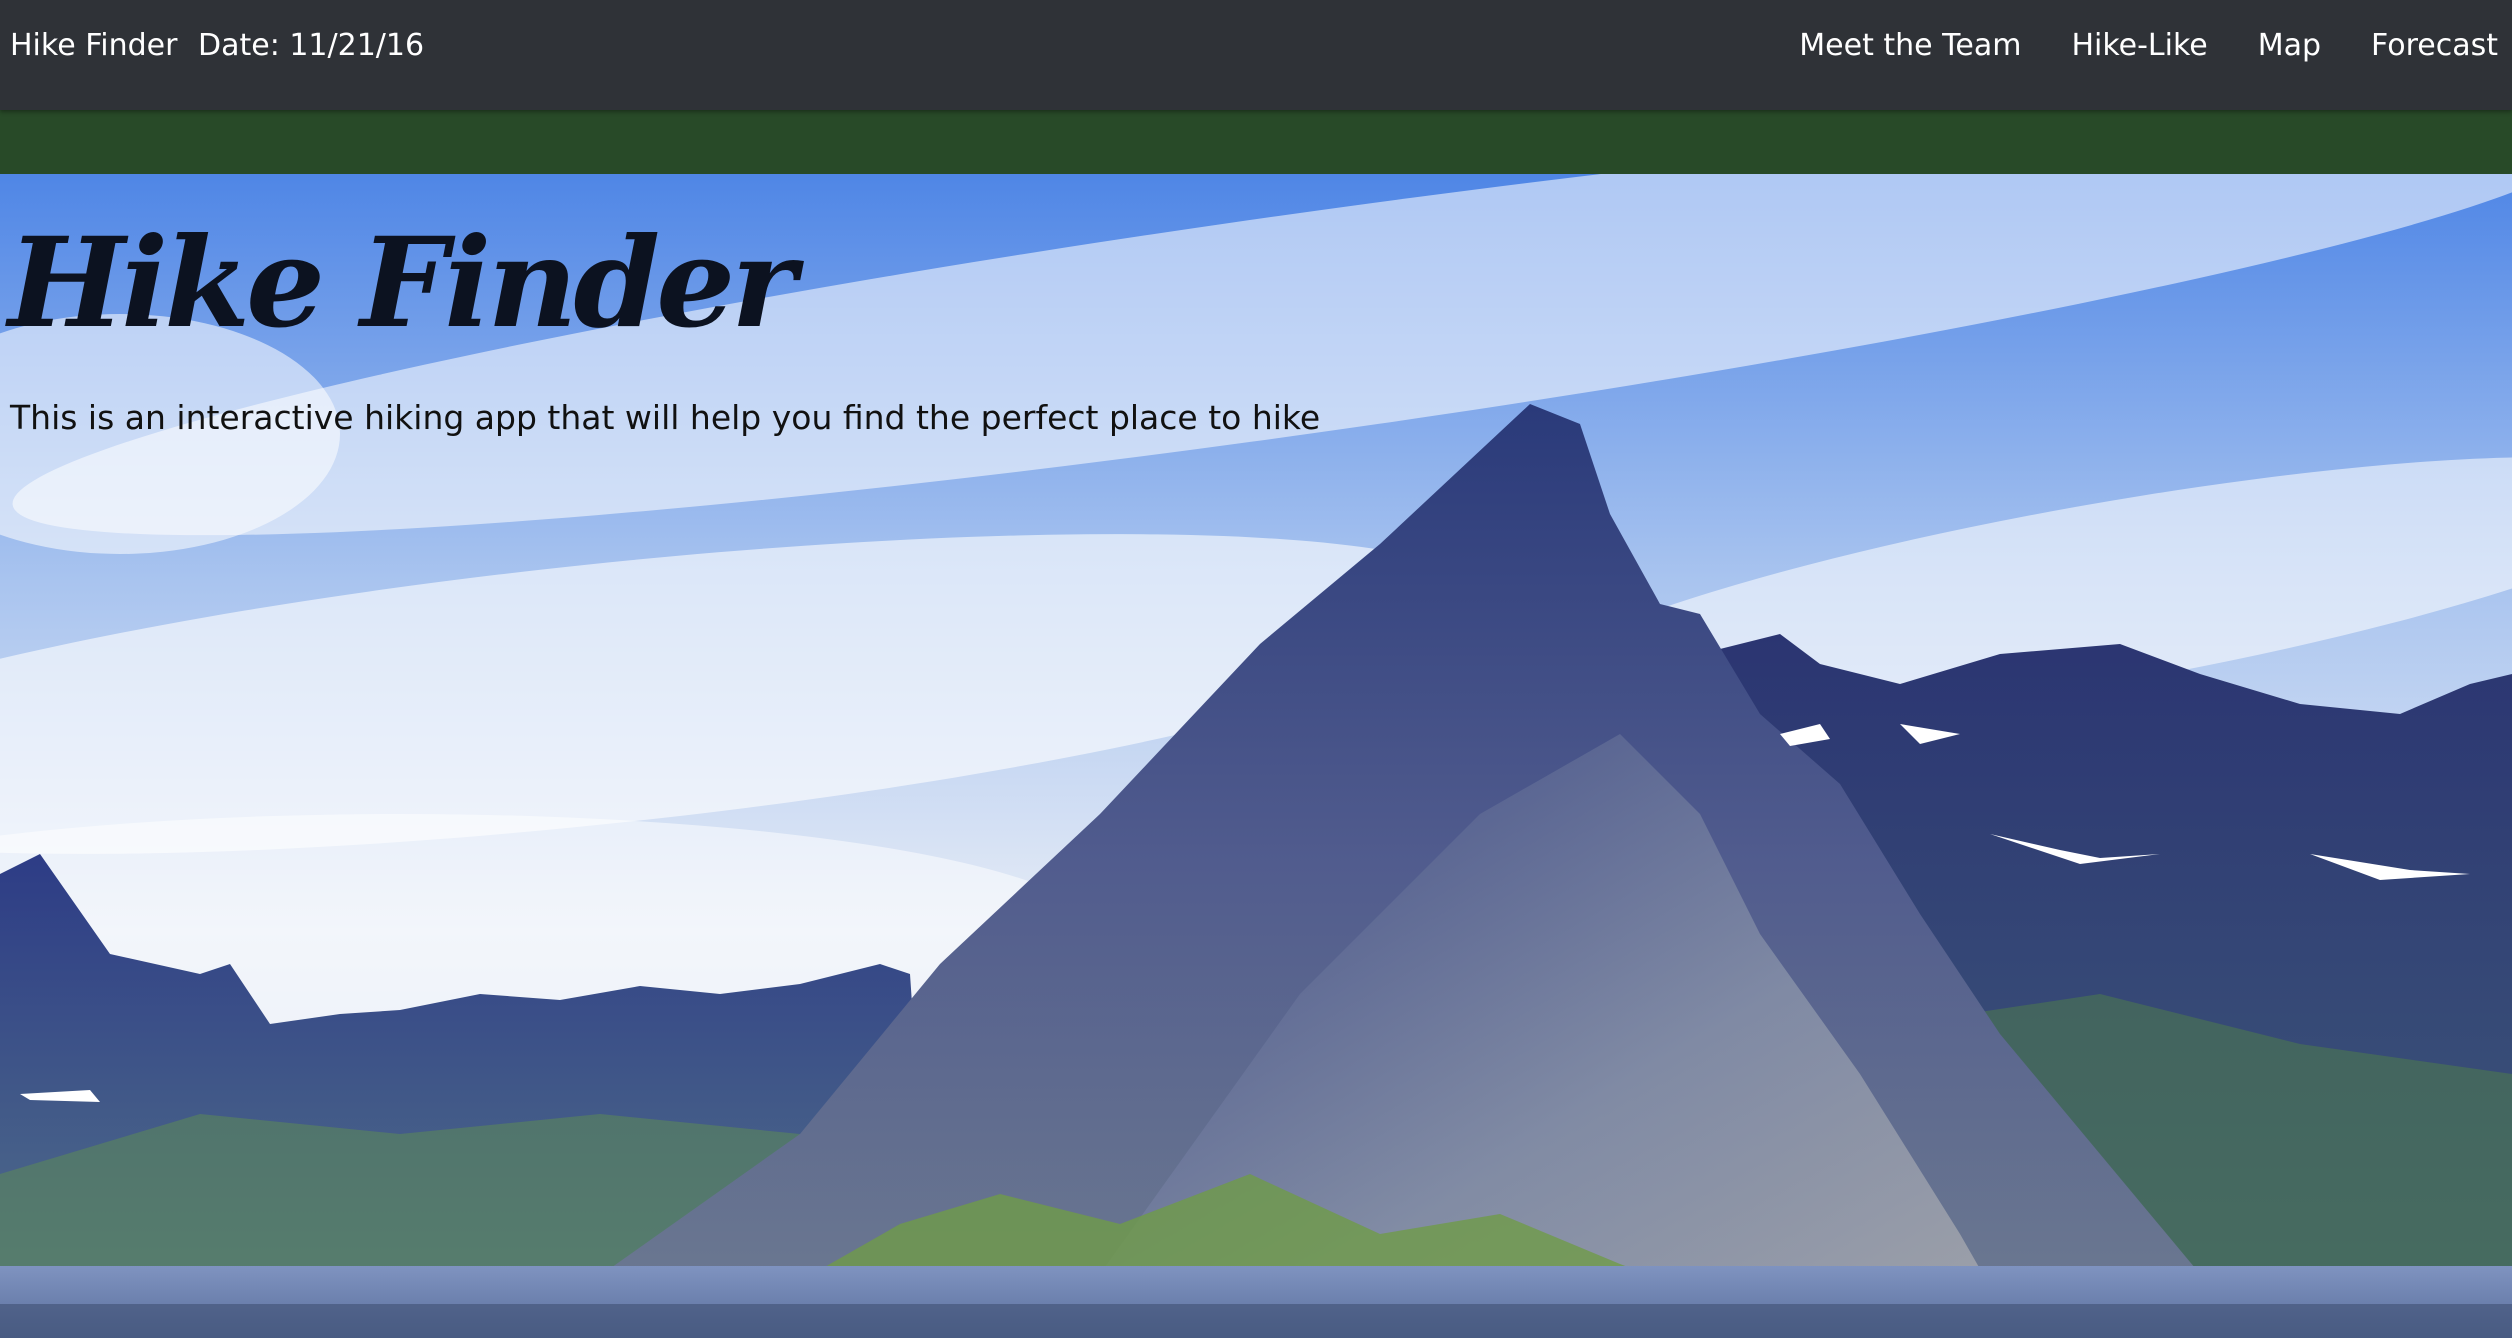  I want to click on navbar-links: Meet the Team Hike-Like Map Forecast, so click(2130, 46).